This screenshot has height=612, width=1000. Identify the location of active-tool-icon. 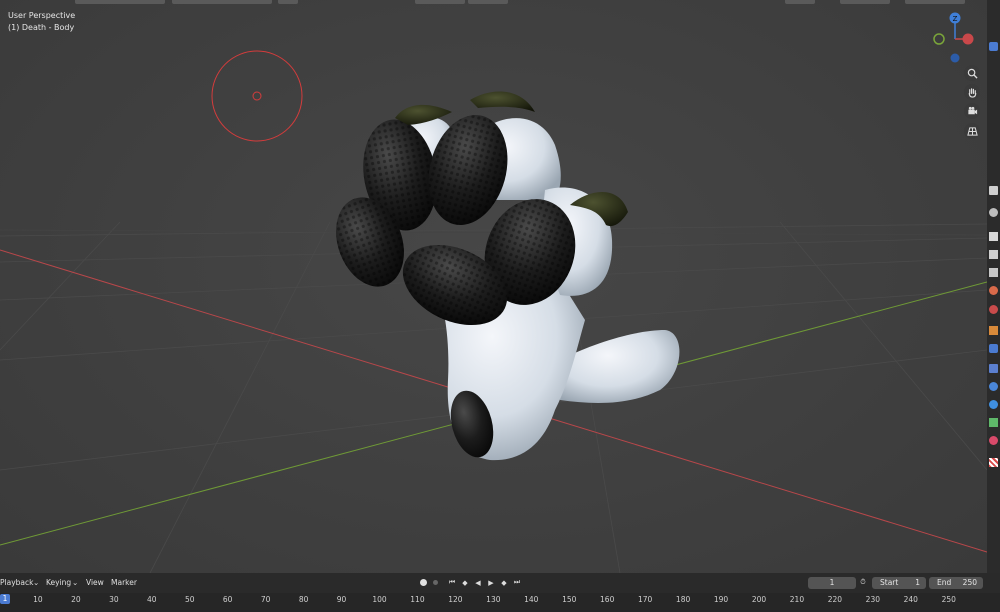
(993, 46).